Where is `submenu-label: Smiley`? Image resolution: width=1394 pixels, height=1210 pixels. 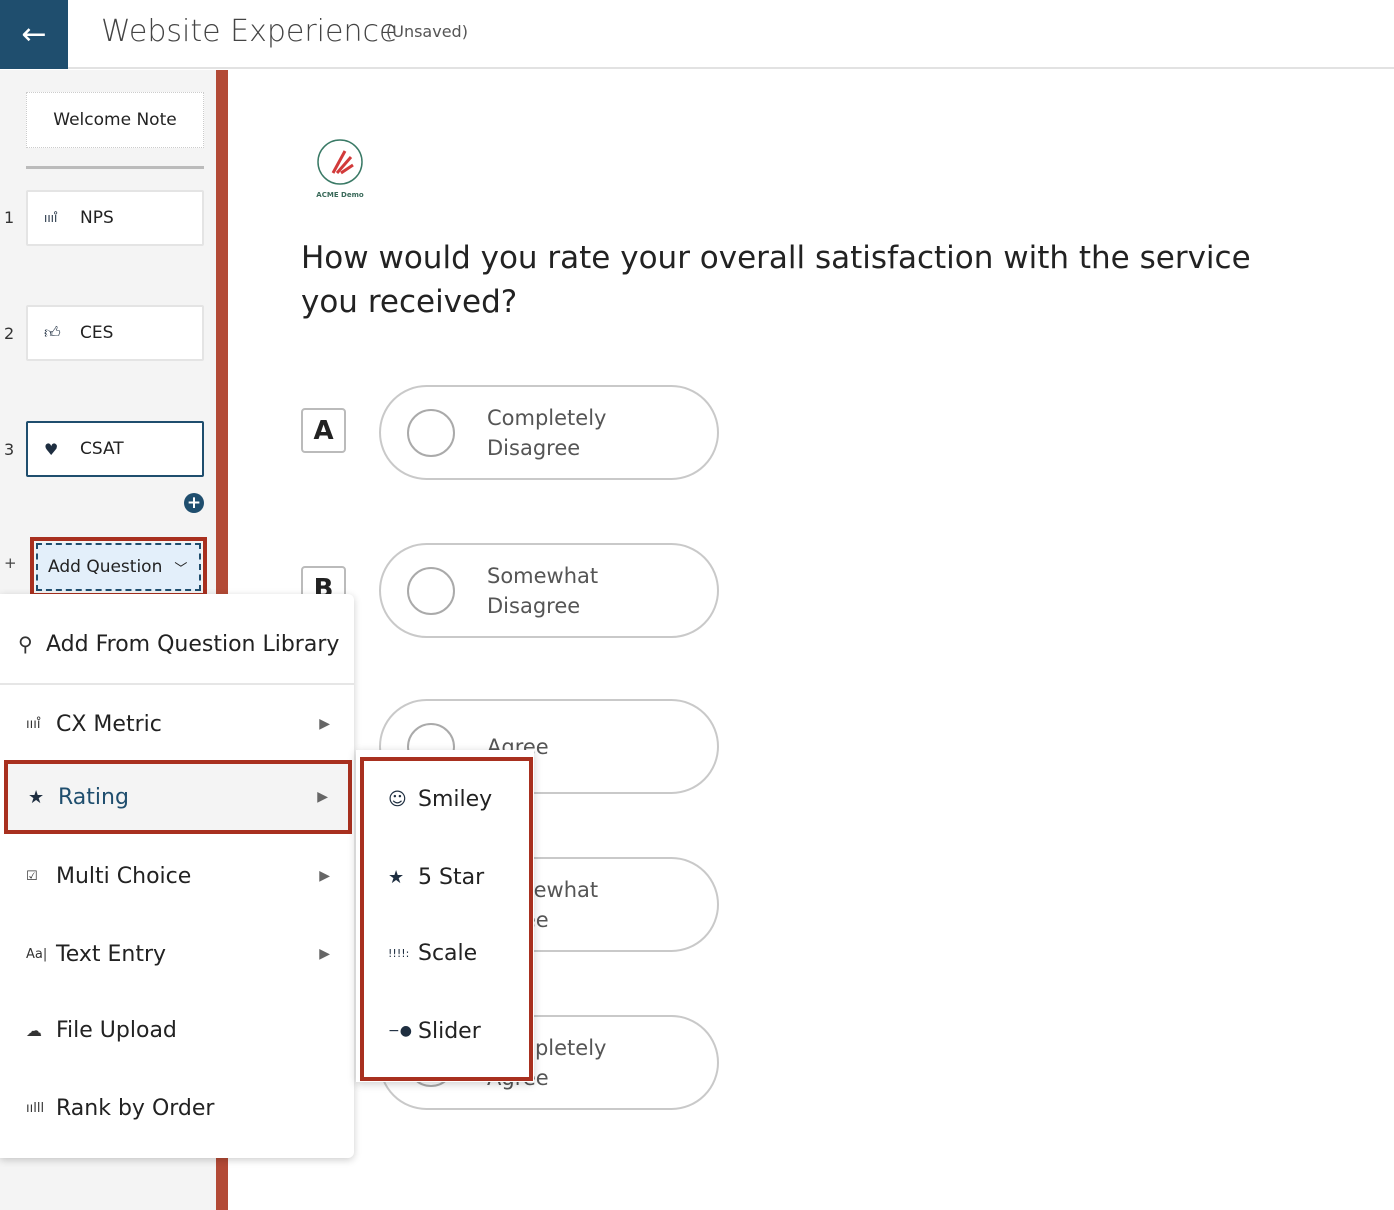
submenu-label: Smiley is located at coordinates (455, 799).